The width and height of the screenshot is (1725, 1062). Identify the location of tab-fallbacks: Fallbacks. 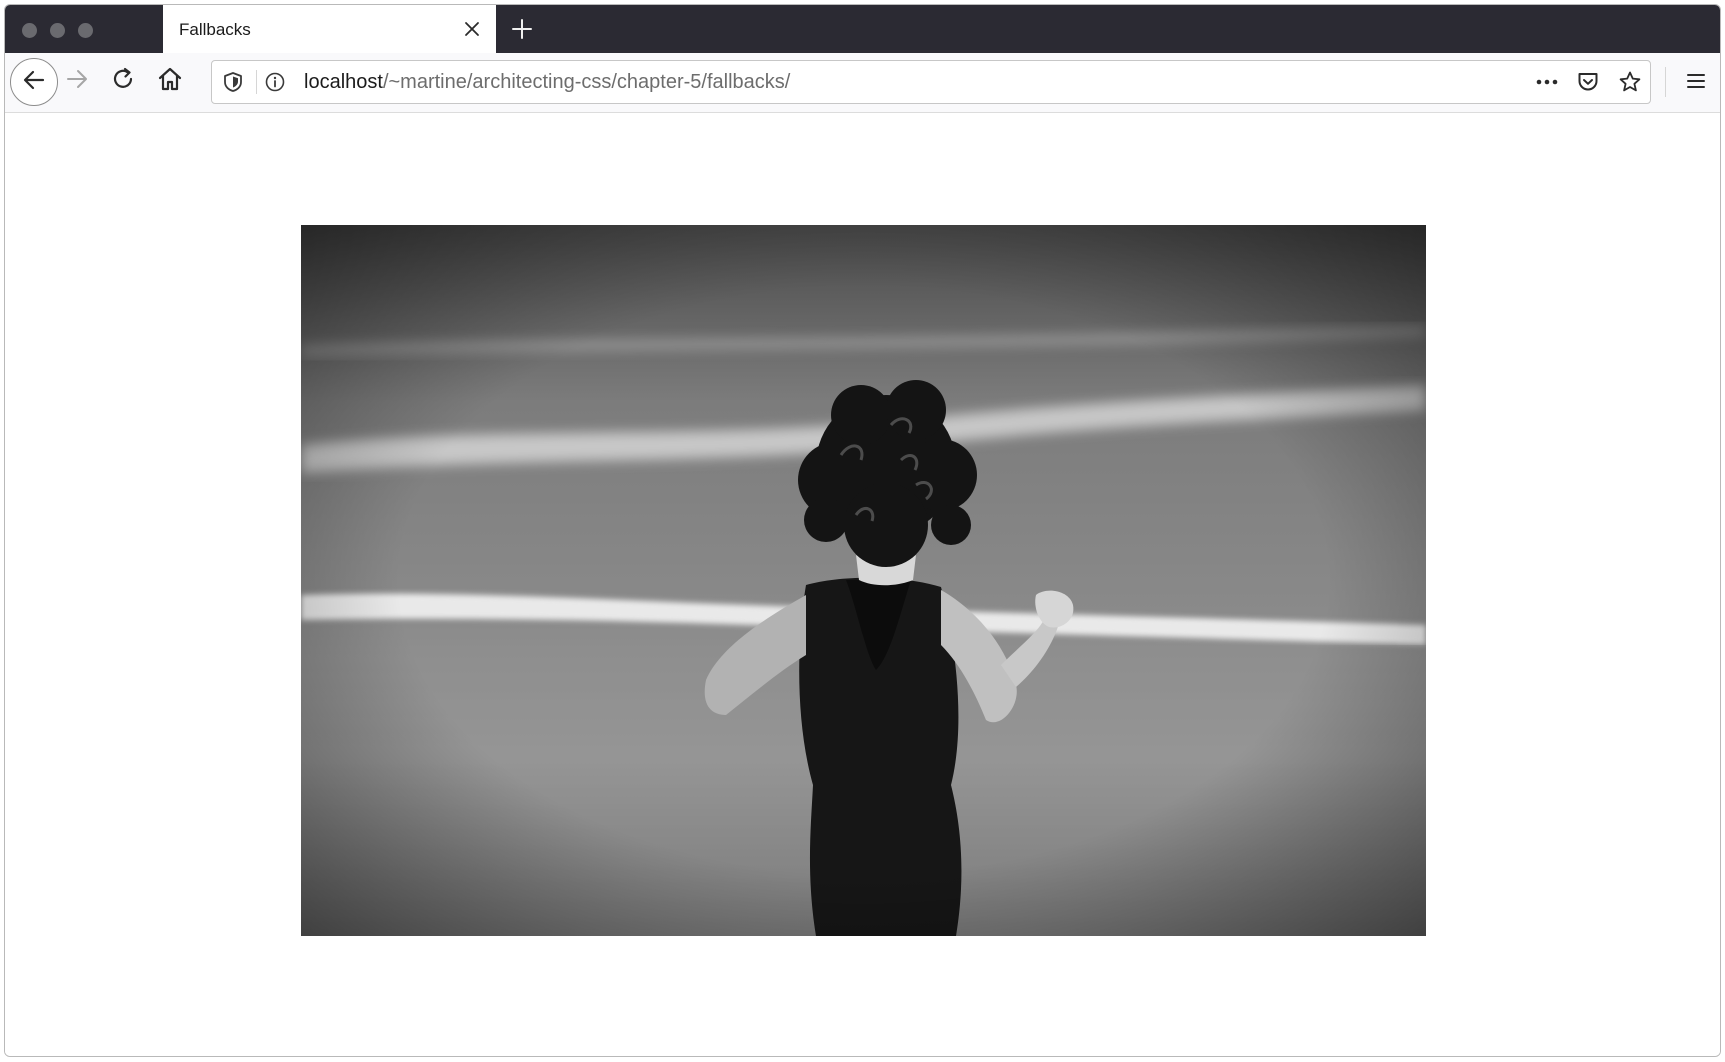
(329, 29).